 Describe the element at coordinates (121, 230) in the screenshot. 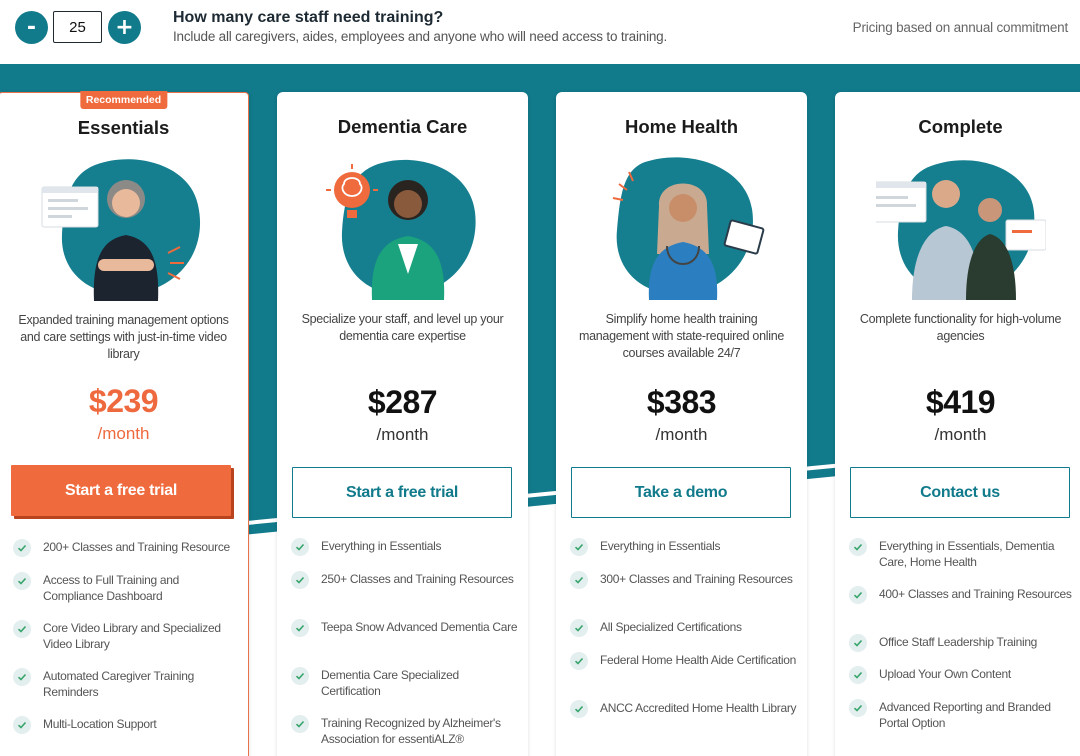

I see `essentials-illustration-icon` at that location.